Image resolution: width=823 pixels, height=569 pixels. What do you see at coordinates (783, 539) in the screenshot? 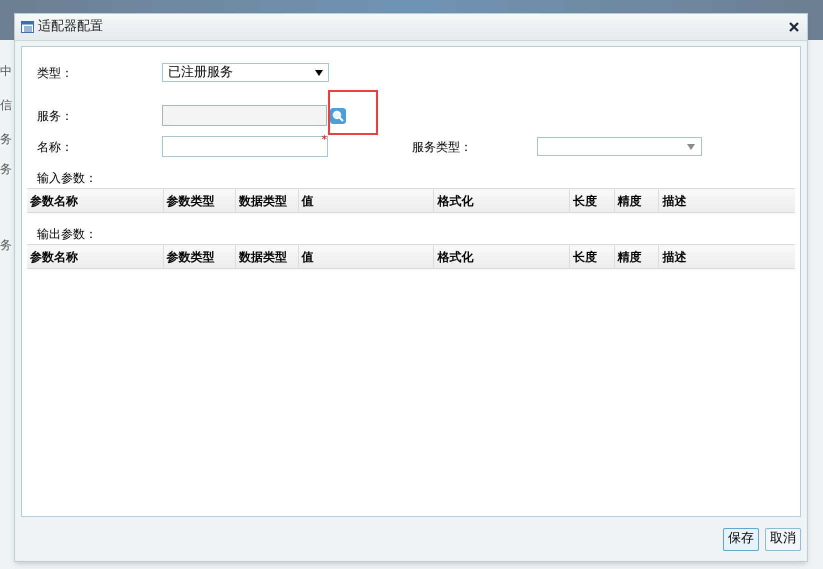
I see `dialog-button: 取消` at bounding box center [783, 539].